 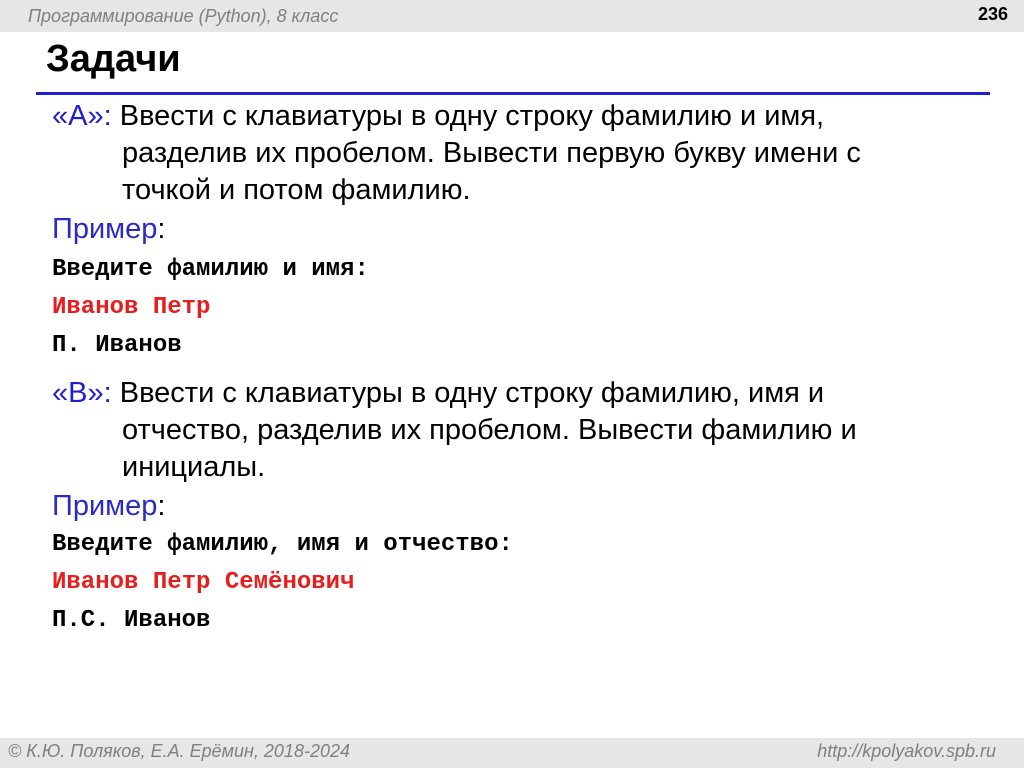 I want to click on task-b-label: «B»:, so click(x=82, y=393).